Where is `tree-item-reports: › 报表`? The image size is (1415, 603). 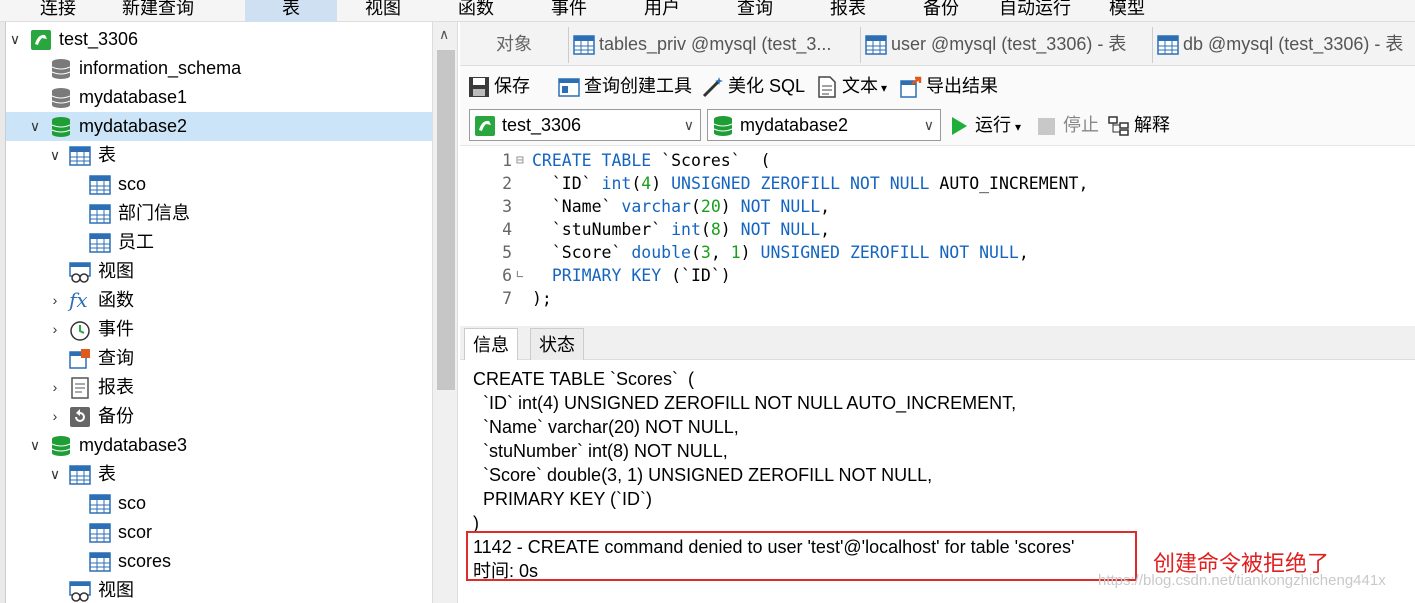 tree-item-reports: › 报表 is located at coordinates (219, 387).